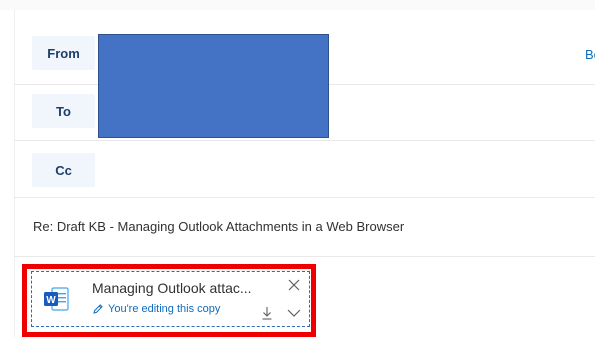 This screenshot has height=337, width=595. What do you see at coordinates (63, 170) in the screenshot?
I see `cc-button: Cc` at bounding box center [63, 170].